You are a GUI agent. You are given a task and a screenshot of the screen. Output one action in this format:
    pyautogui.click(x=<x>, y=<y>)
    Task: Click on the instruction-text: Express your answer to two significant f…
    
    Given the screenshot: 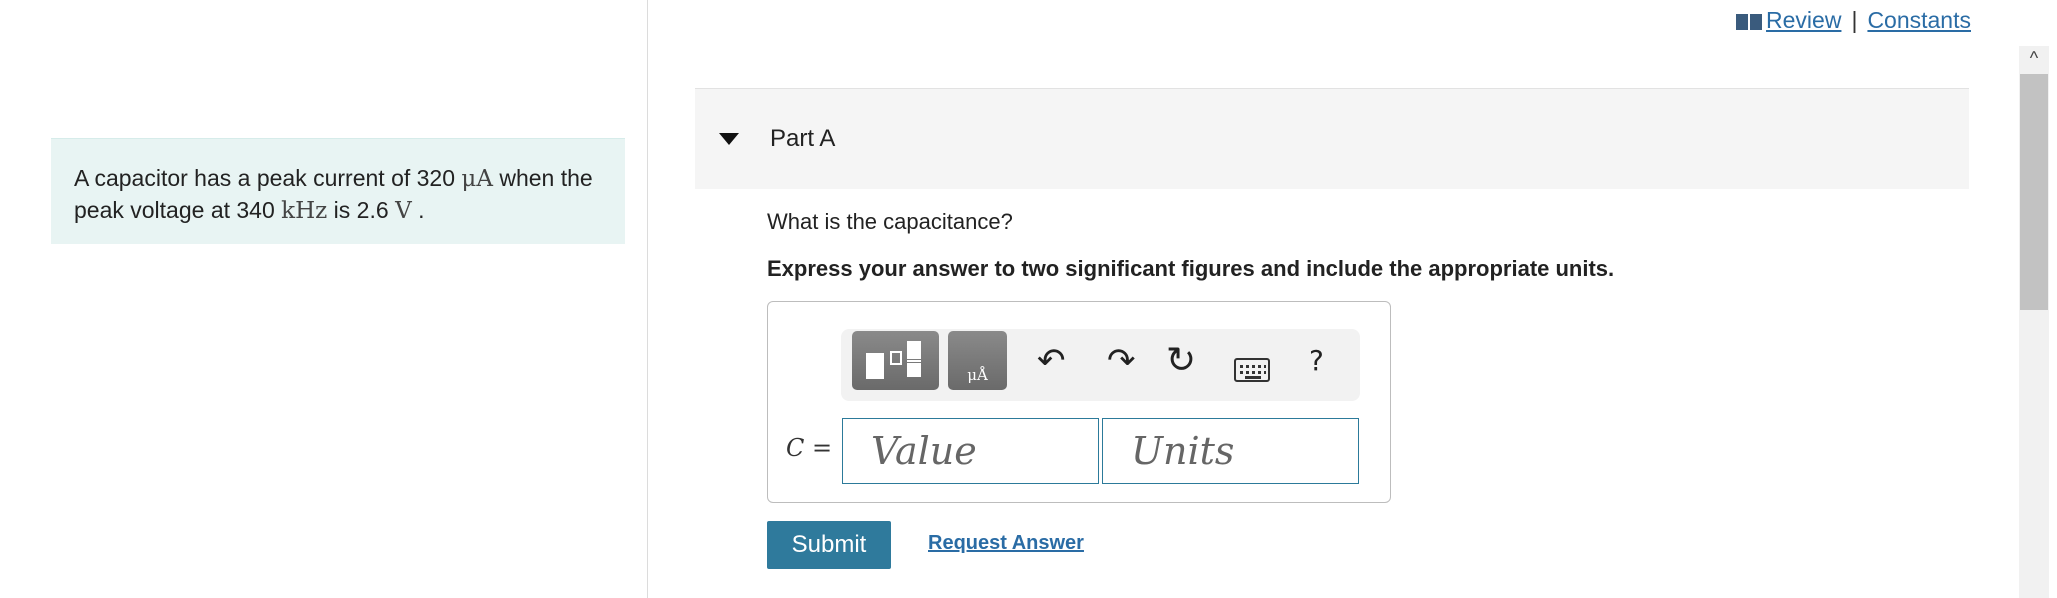 What is the action you would take?
    pyautogui.click(x=1191, y=268)
    